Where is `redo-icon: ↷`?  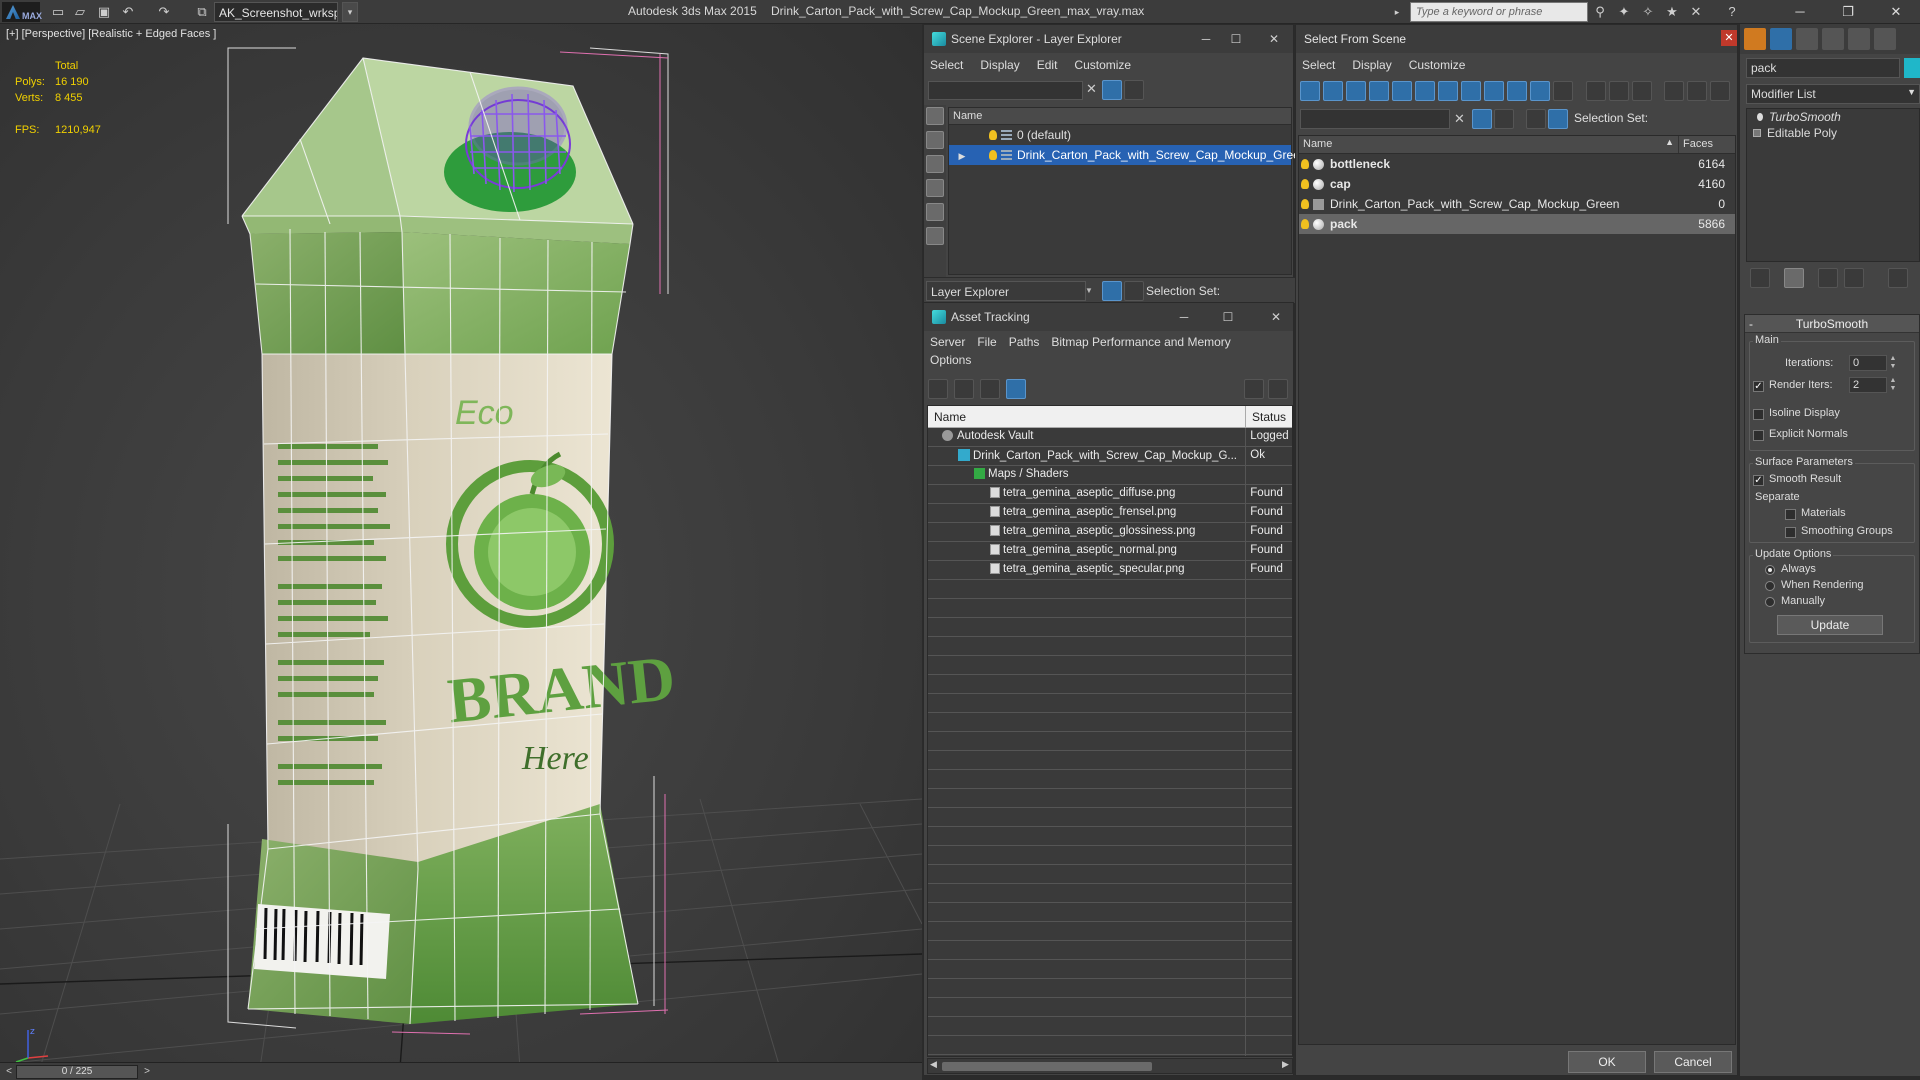
redo-icon: ↷ is located at coordinates (164, 12).